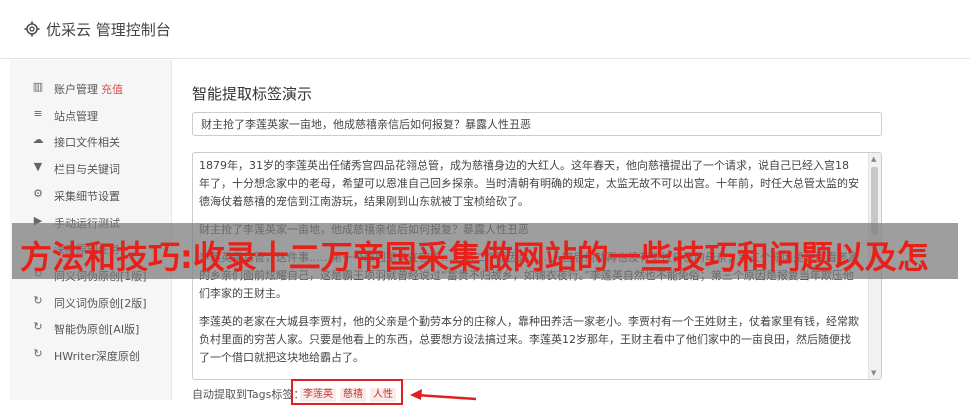 The image size is (970, 405). I want to click on sidebar-item: ⚙ 采集细节设置, so click(90, 196).